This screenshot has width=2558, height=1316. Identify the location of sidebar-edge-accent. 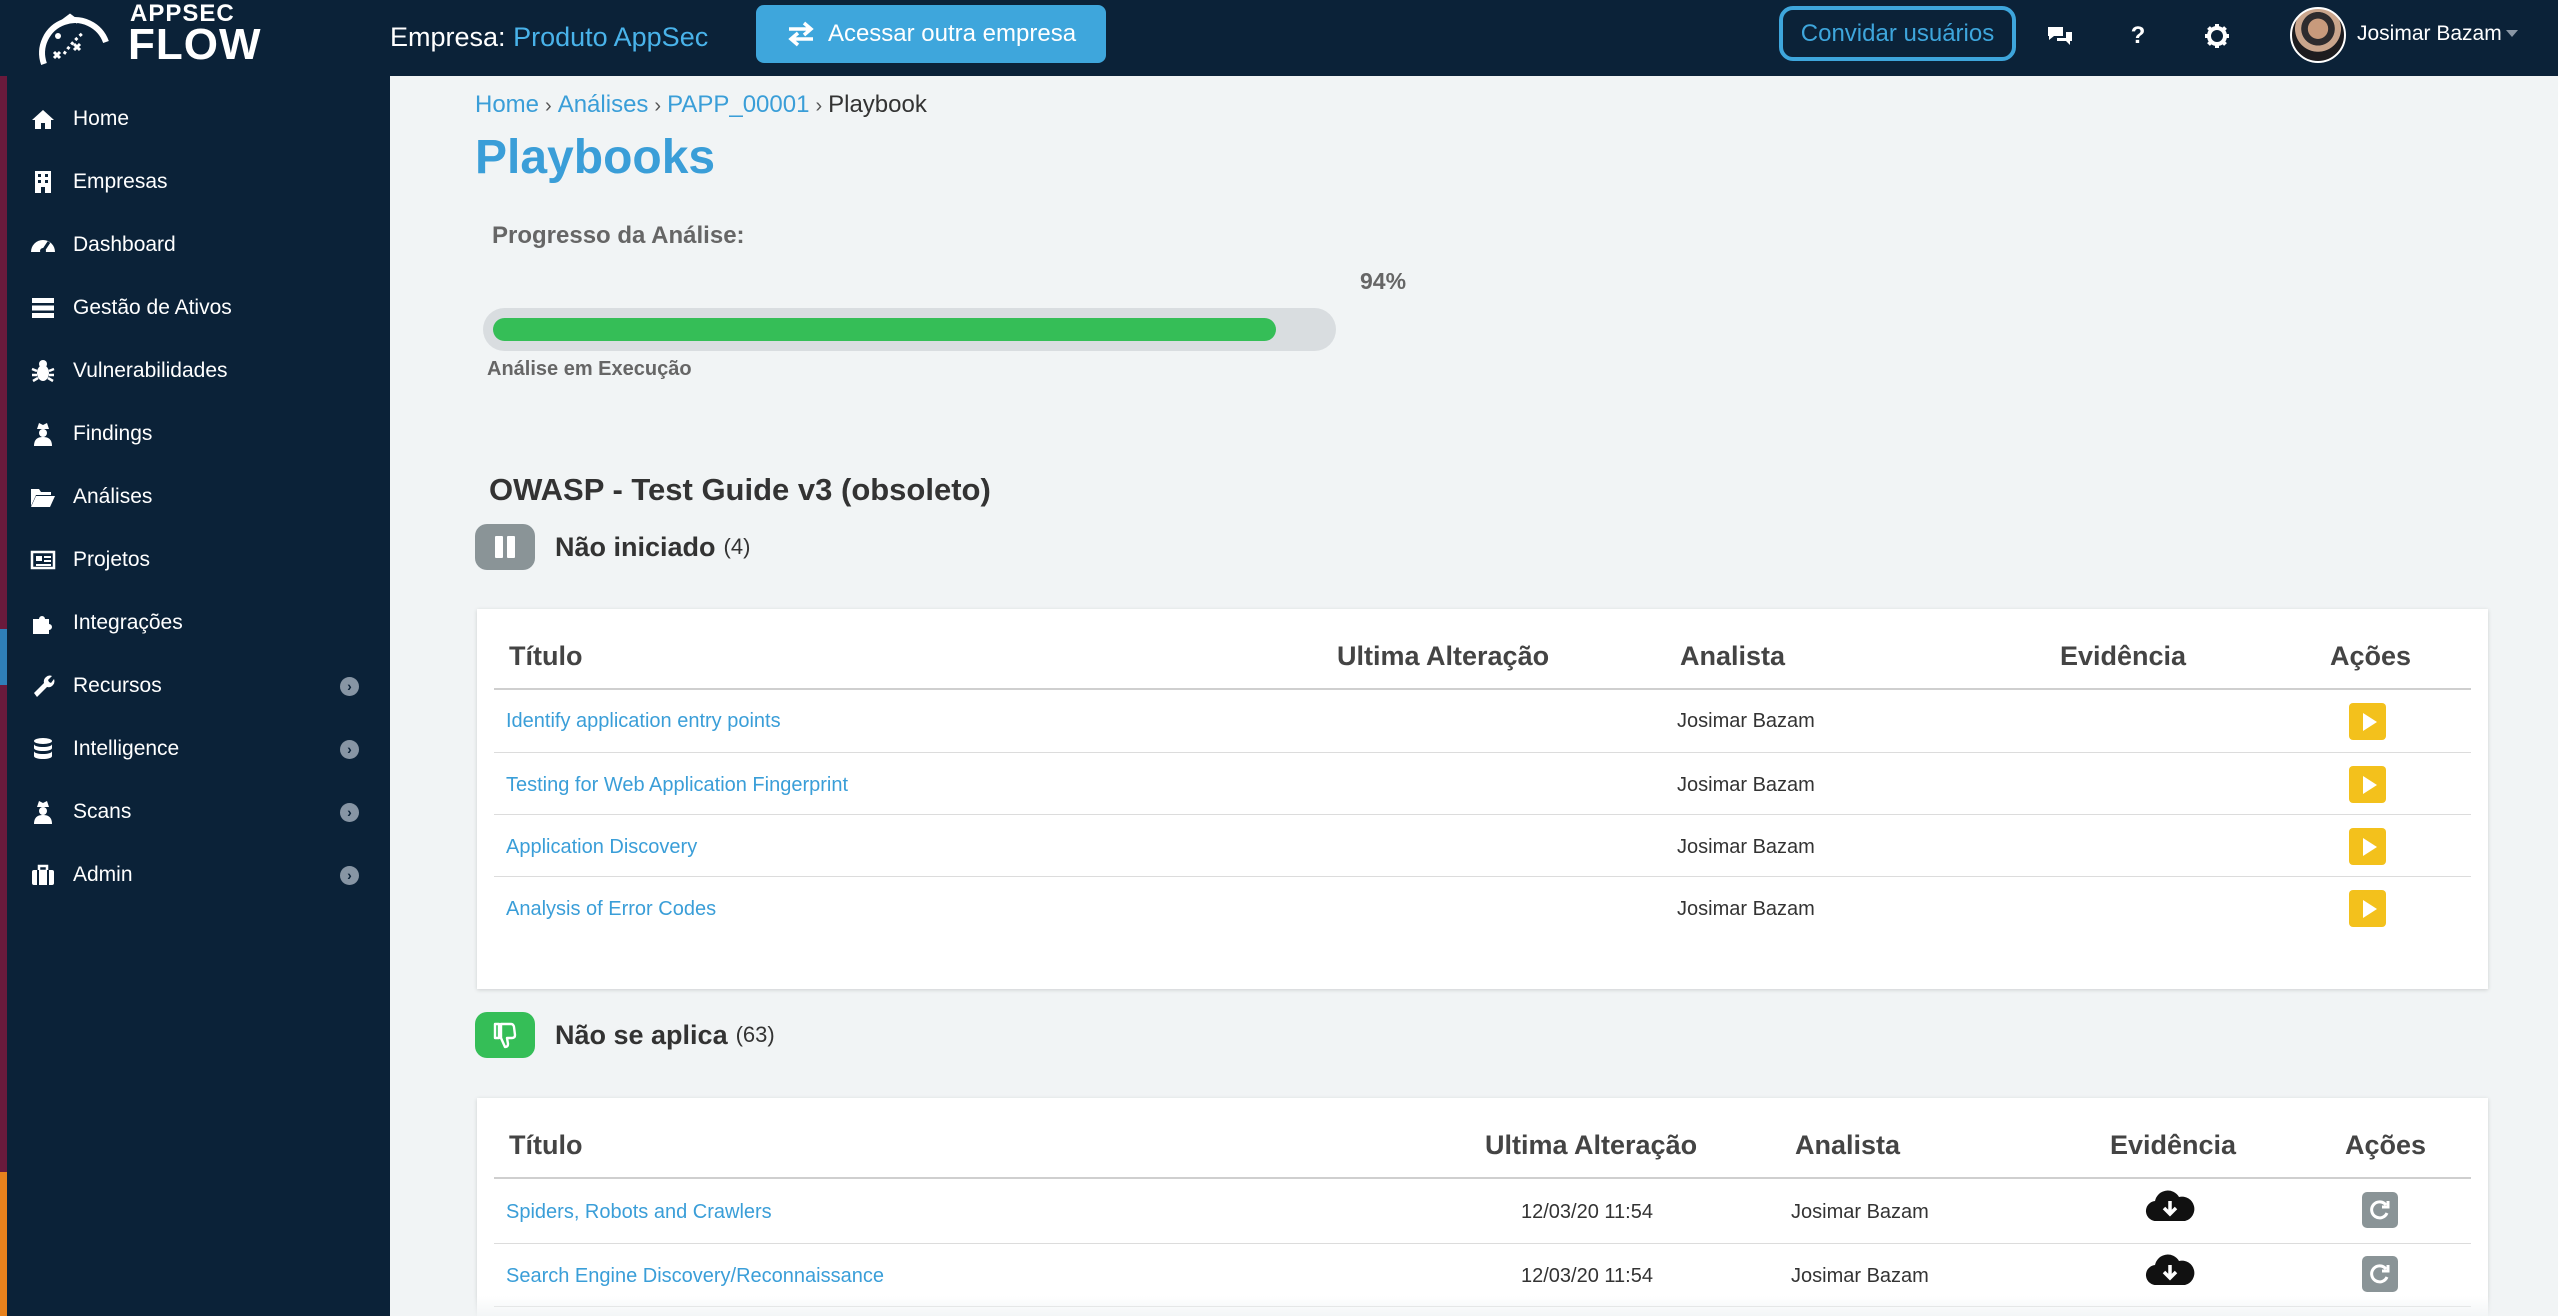
(3, 1244).